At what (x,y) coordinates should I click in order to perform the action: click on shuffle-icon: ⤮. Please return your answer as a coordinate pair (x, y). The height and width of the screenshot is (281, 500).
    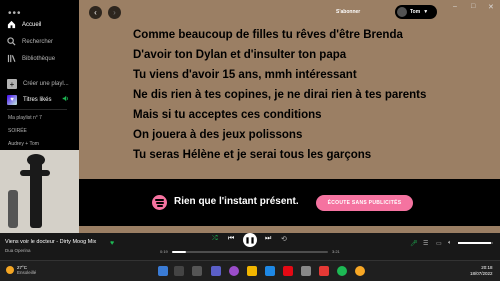
    Looking at the image, I should click on (215, 239).